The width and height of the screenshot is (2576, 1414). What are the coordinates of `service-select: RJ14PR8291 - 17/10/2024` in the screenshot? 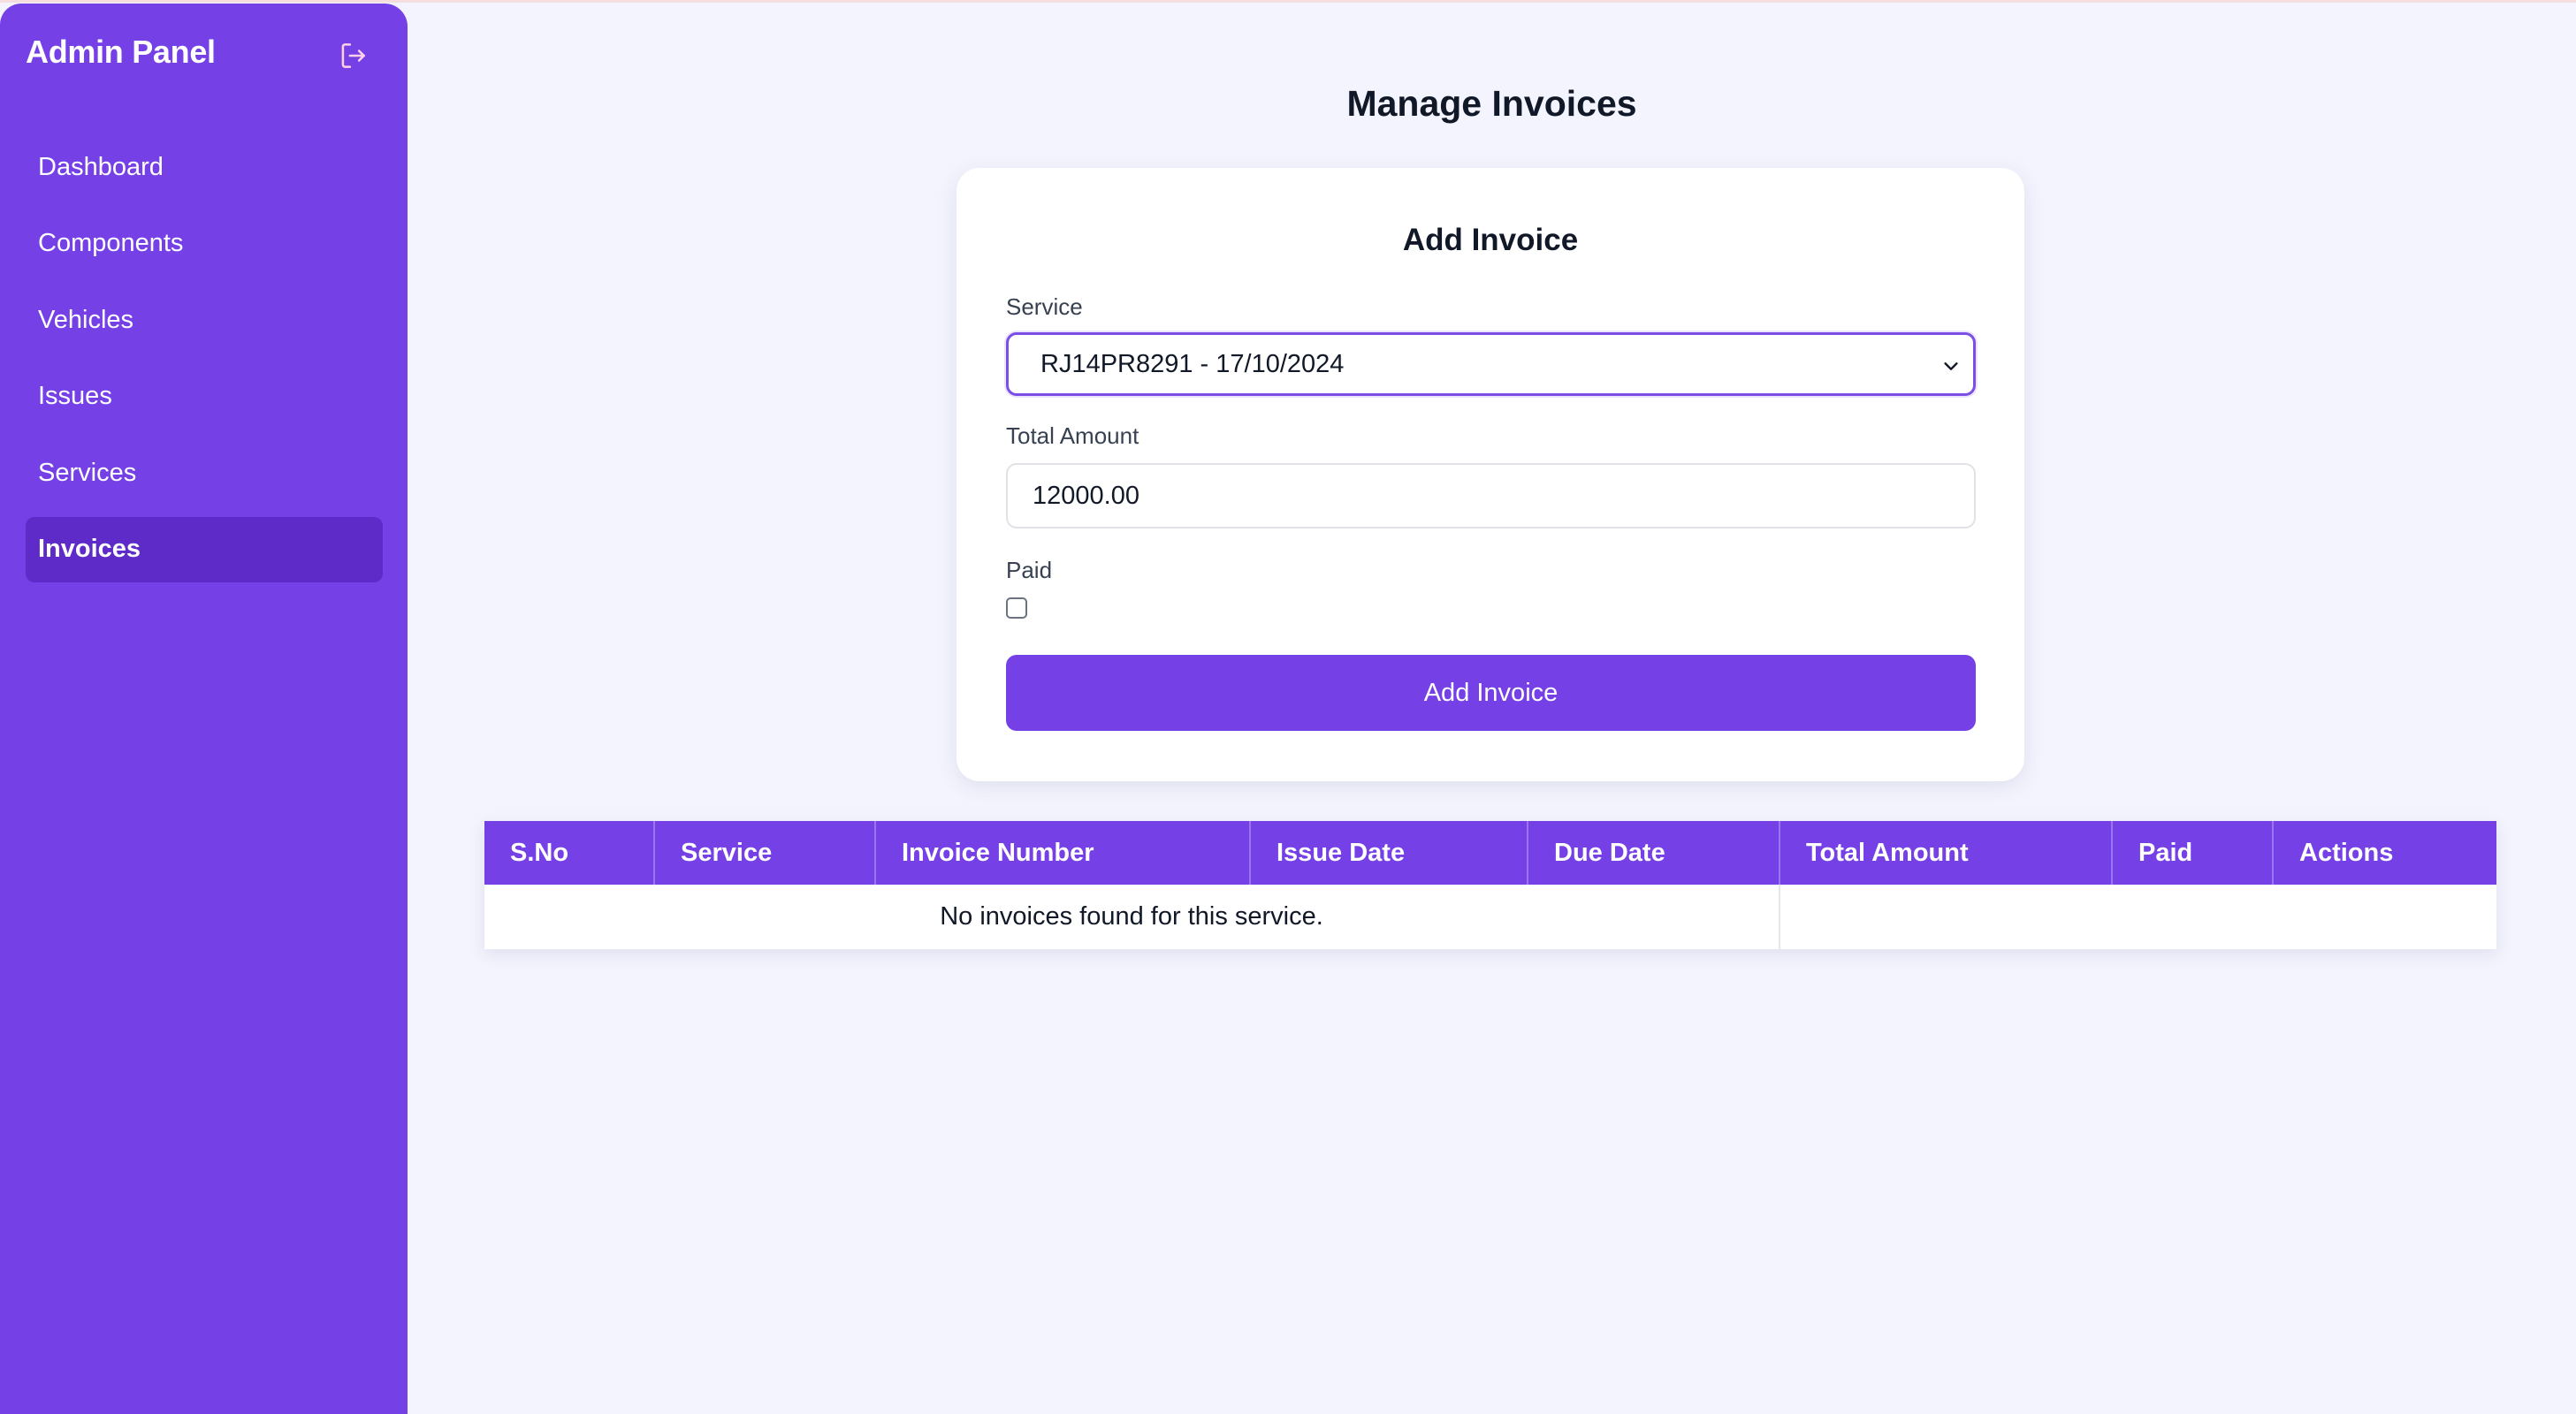 It's located at (1491, 364).